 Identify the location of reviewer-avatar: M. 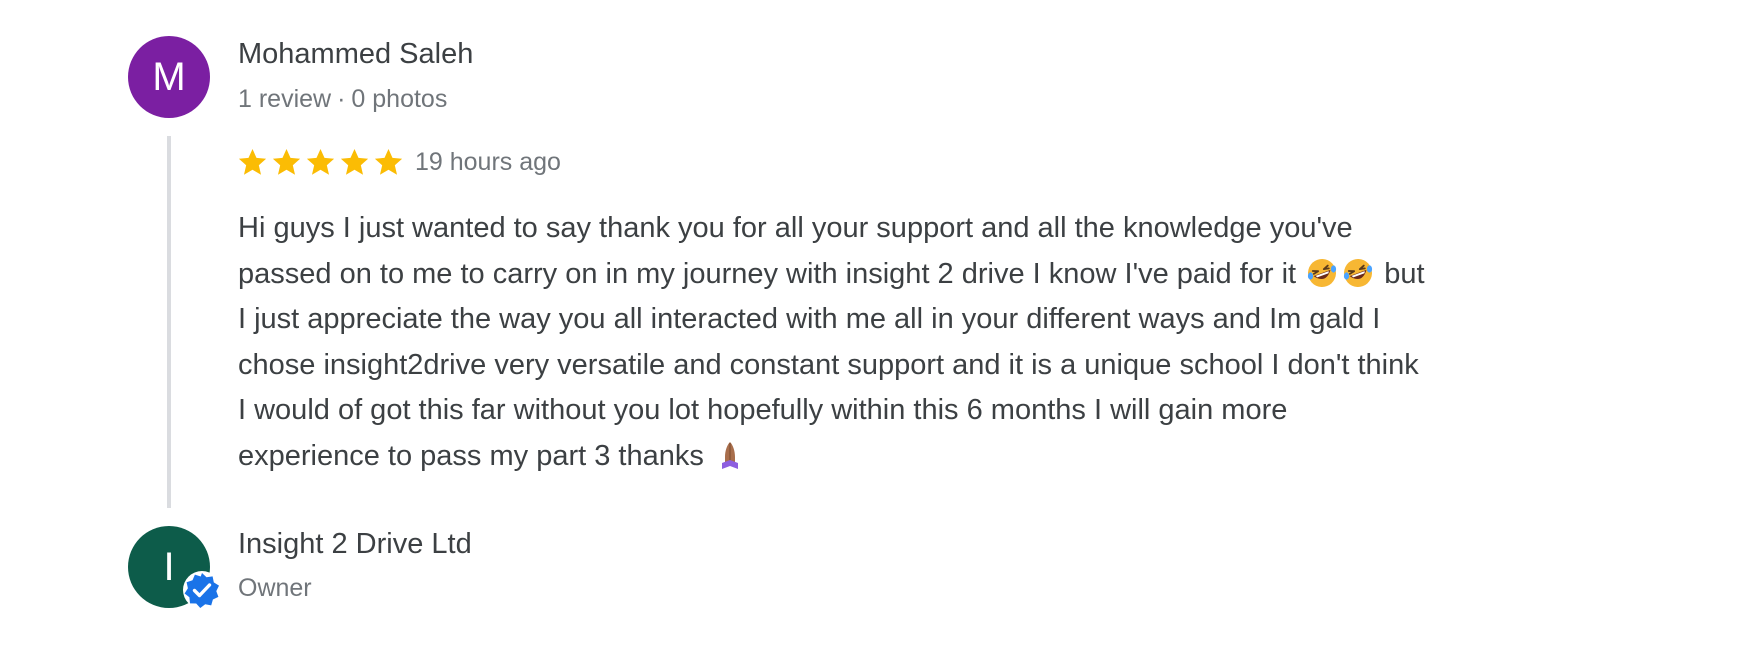
(169, 77).